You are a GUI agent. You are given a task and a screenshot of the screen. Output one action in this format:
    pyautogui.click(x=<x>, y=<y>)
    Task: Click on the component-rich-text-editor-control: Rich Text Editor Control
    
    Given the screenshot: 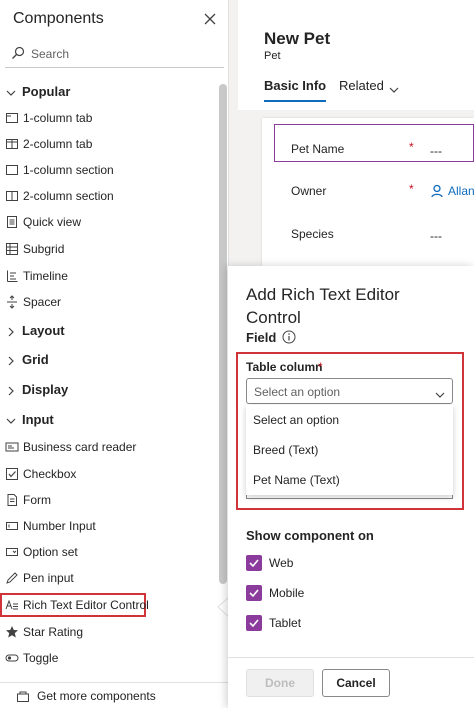 What is the action you would take?
    pyautogui.click(x=74, y=605)
    